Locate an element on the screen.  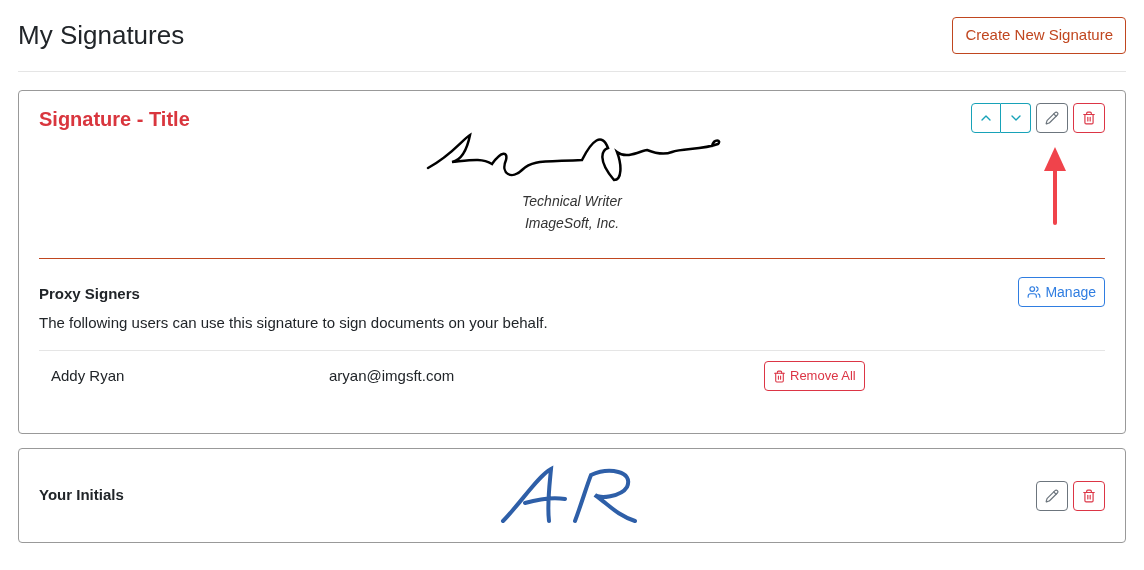
proxy-name: Addy Ryan is located at coordinates (88, 375).